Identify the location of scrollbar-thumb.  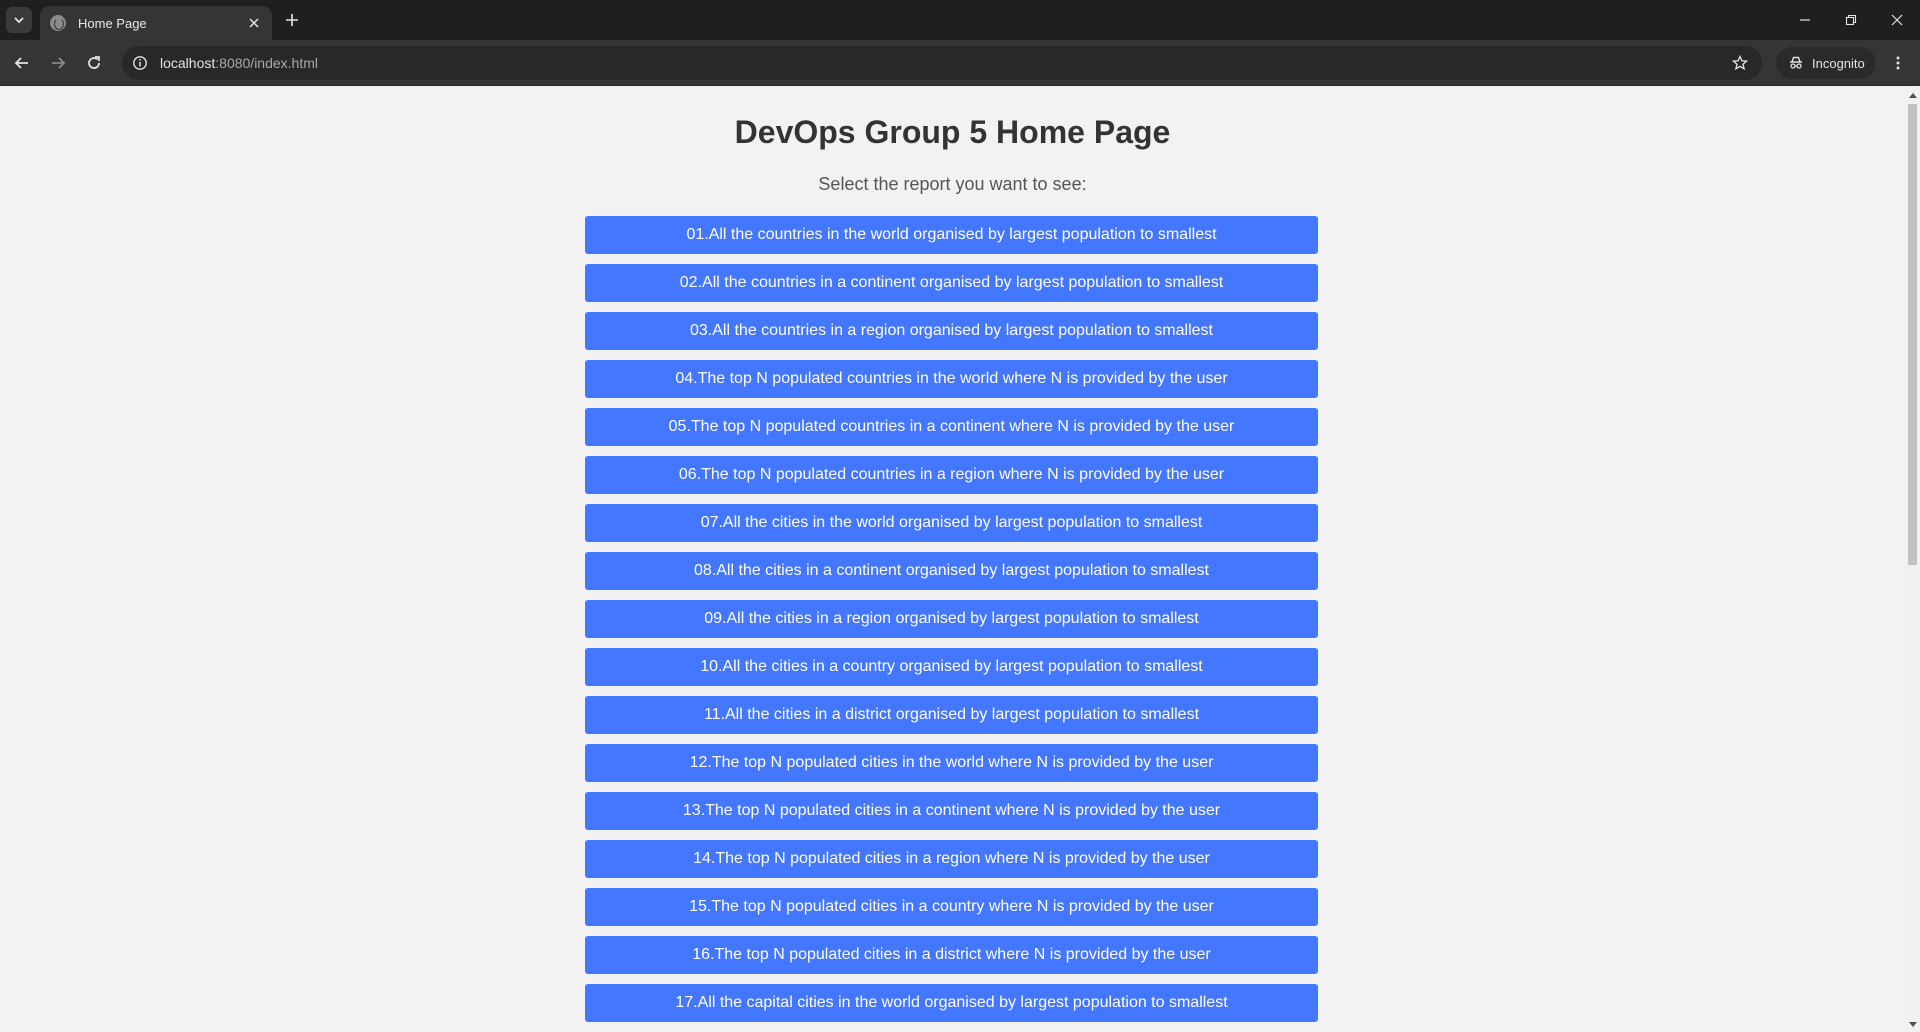
(1912, 334).